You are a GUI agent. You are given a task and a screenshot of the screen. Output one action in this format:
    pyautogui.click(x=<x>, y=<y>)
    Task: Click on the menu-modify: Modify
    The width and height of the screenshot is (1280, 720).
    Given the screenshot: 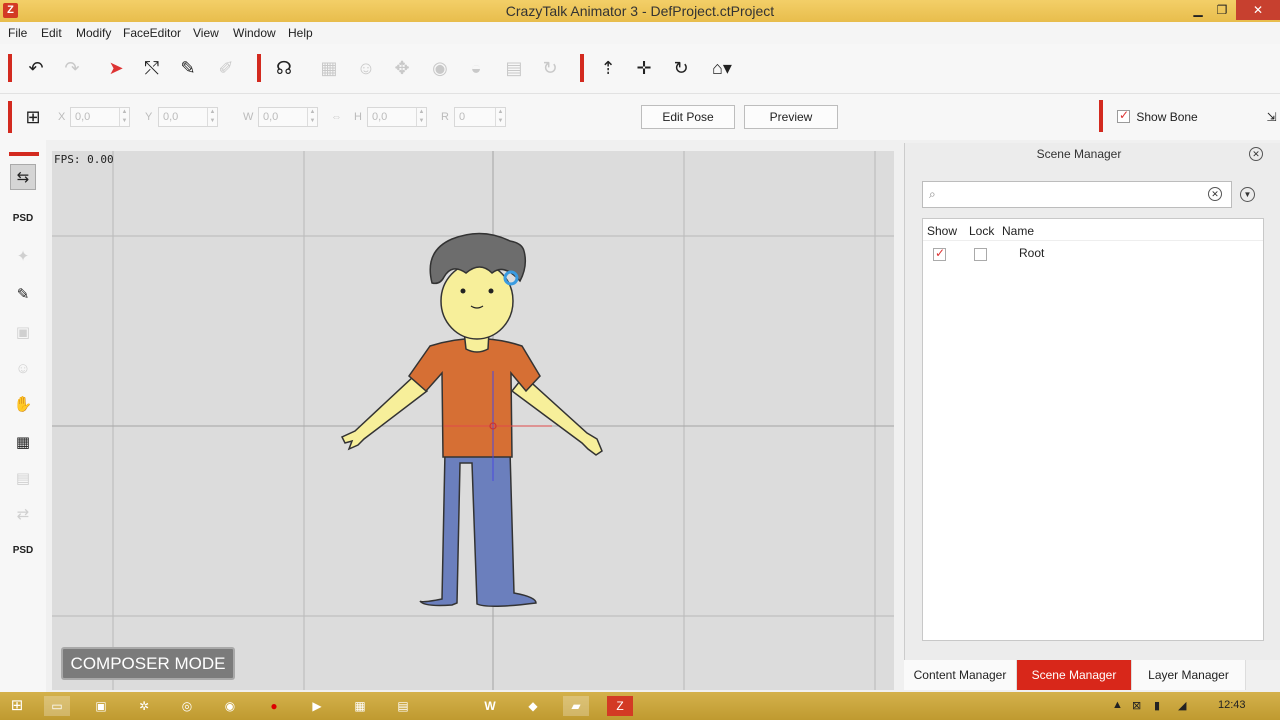 What is the action you would take?
    pyautogui.click(x=93, y=33)
    